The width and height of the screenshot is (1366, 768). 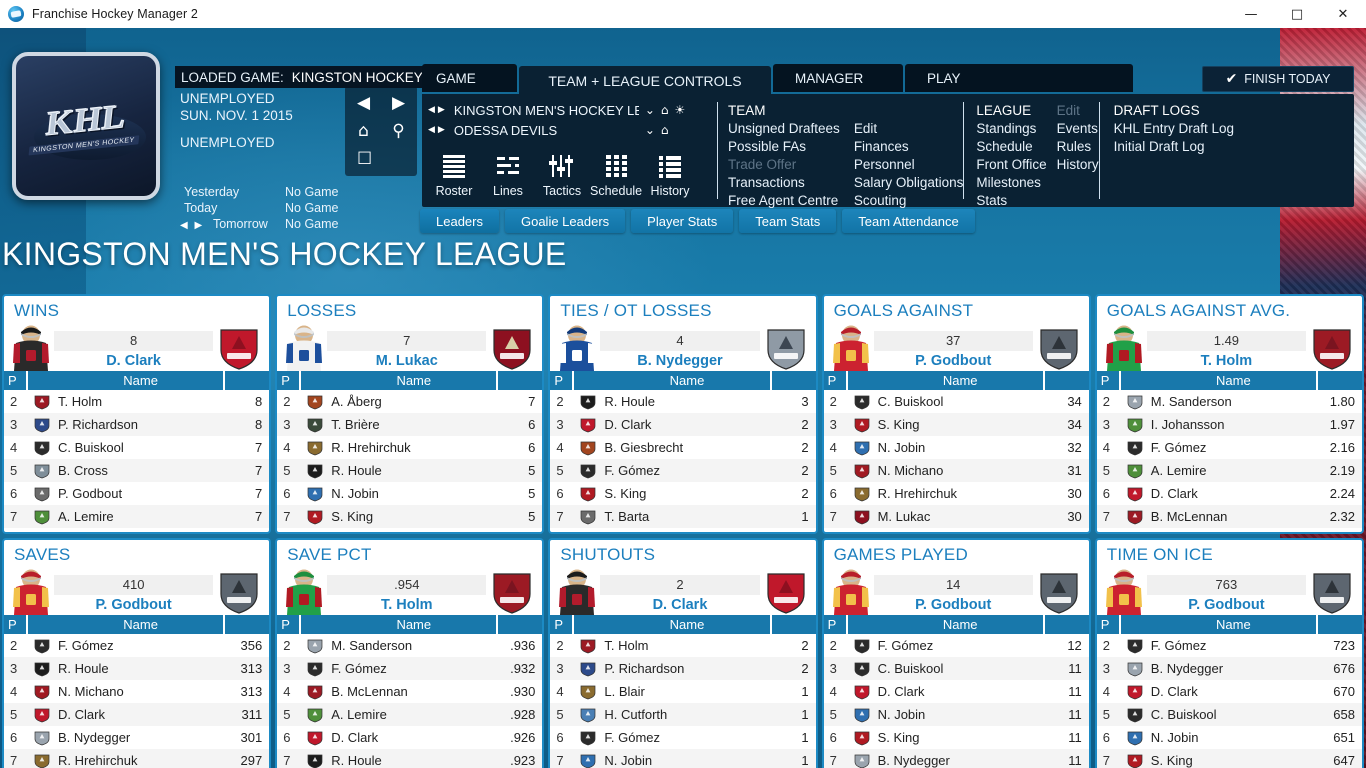 What do you see at coordinates (410, 668) in the screenshot?
I see `table-row: 3 F. Gómez .932` at bounding box center [410, 668].